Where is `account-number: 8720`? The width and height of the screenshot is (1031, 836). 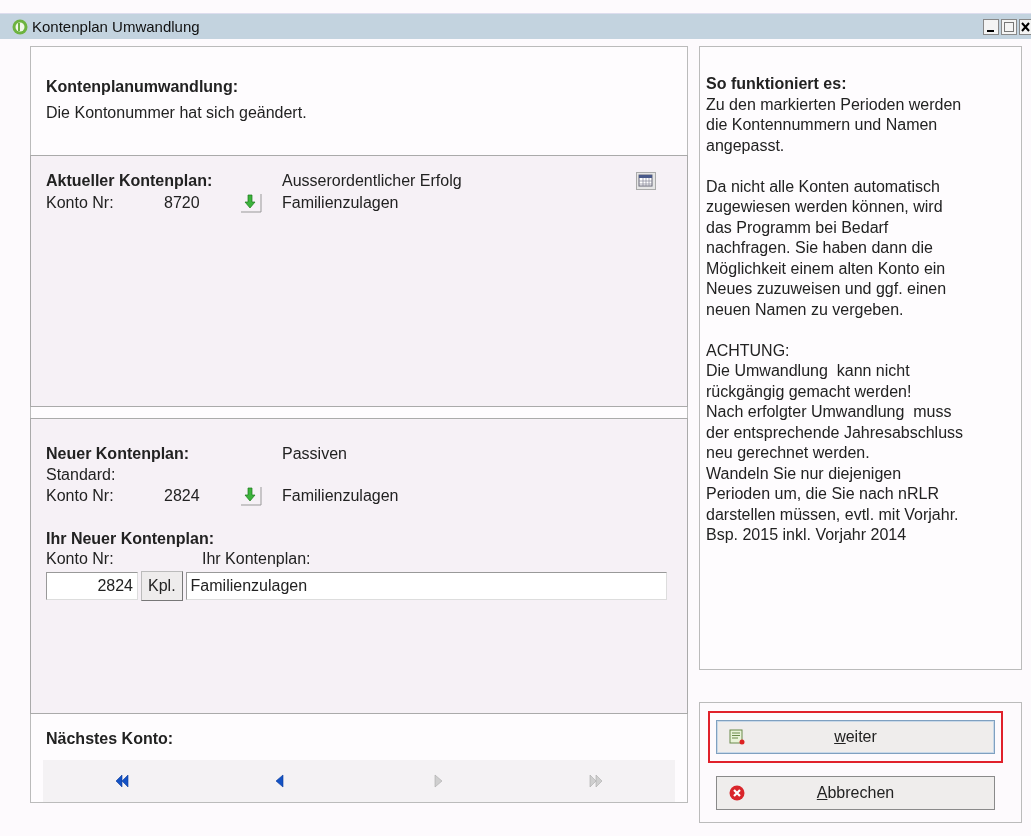
account-number: 8720 is located at coordinates (182, 202).